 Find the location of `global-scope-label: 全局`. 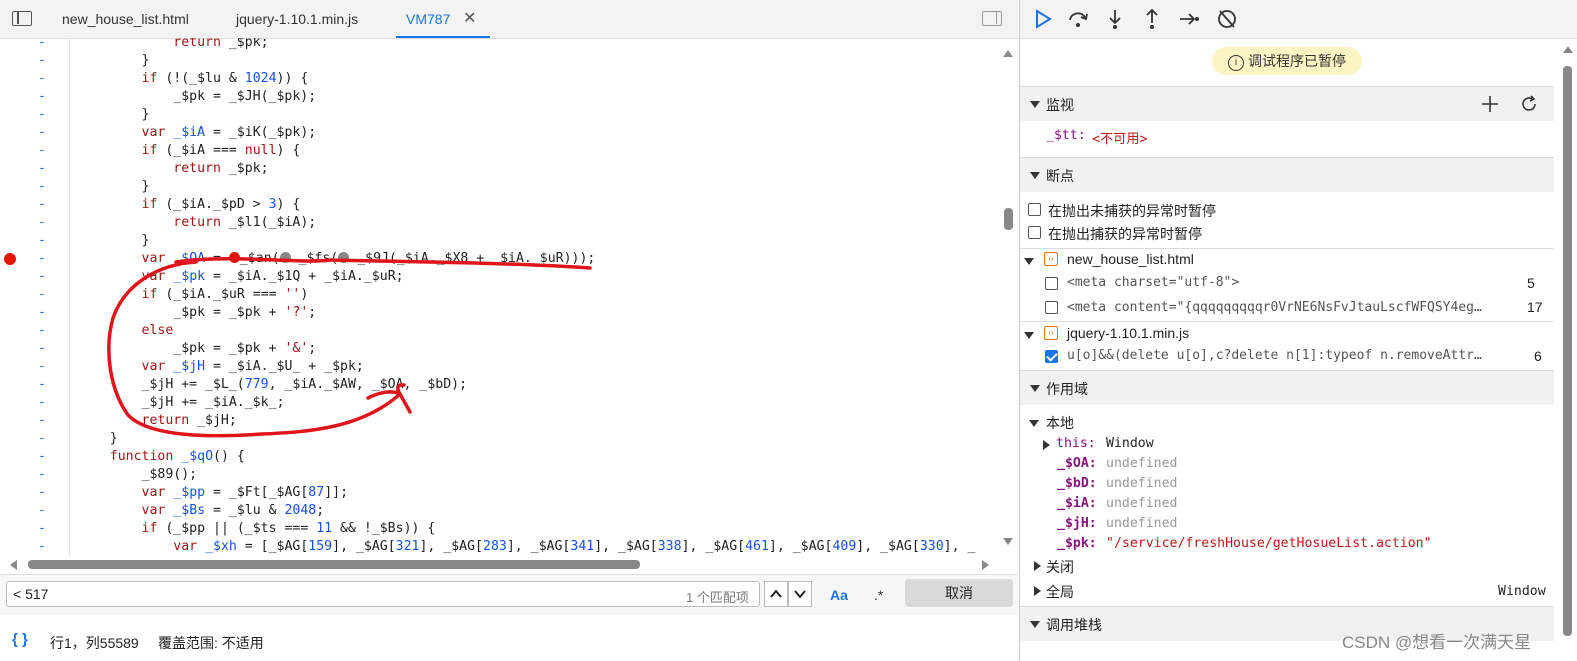

global-scope-label: 全局 is located at coordinates (1060, 592).